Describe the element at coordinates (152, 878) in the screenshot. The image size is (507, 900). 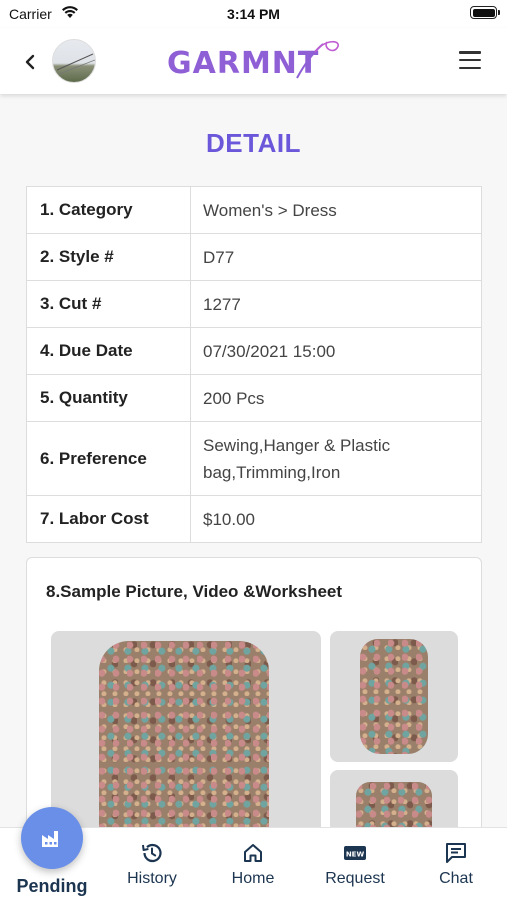
I see `nav-label: History` at that location.